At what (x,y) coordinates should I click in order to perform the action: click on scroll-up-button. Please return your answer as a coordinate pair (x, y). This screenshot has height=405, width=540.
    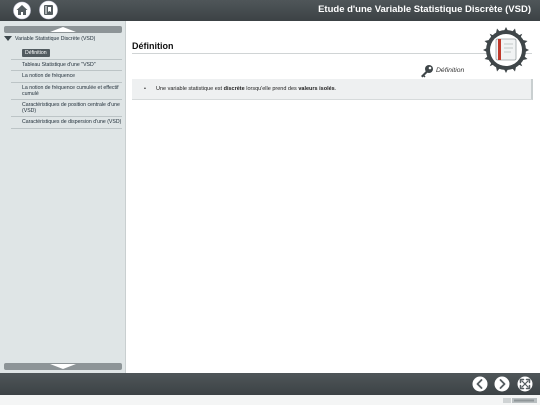
    Looking at the image, I should click on (63, 29).